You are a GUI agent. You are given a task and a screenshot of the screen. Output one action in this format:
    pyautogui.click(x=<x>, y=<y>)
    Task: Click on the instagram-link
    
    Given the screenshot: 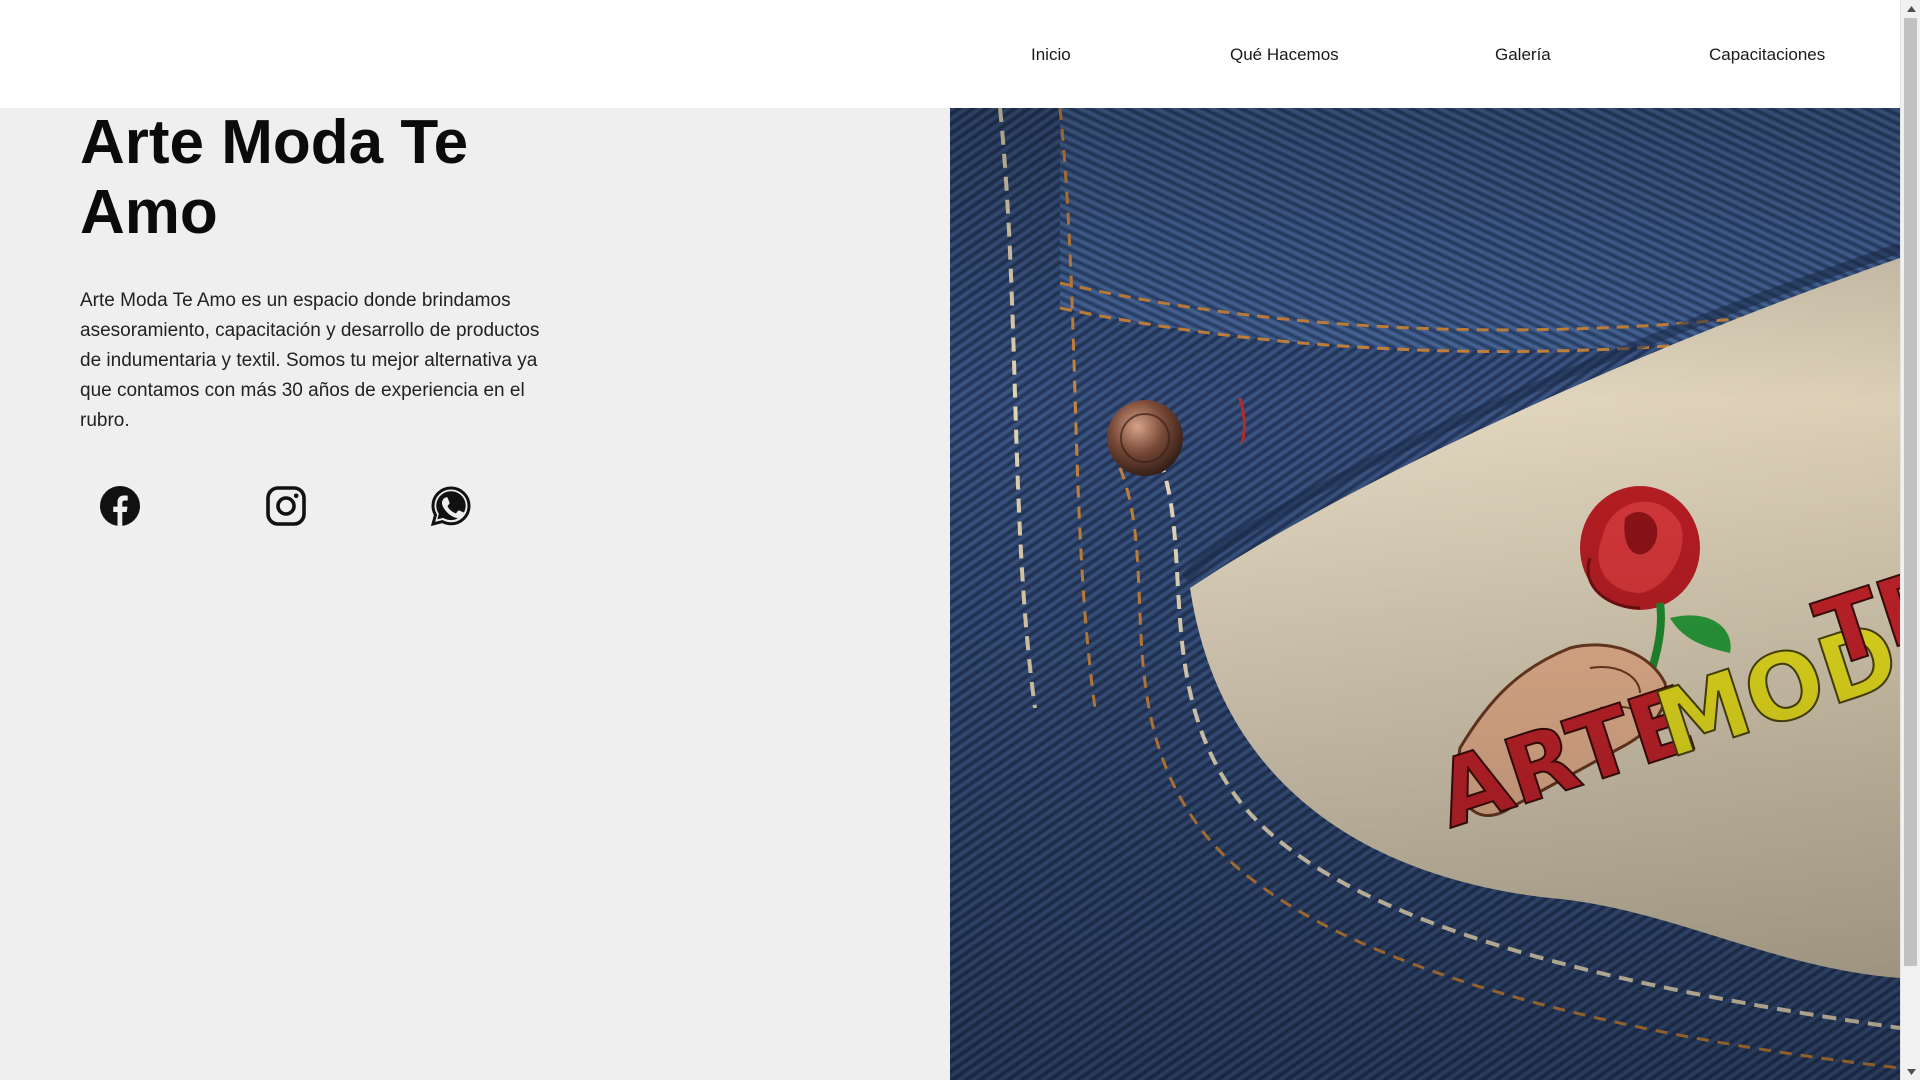 What is the action you would take?
    pyautogui.click(x=286, y=506)
    